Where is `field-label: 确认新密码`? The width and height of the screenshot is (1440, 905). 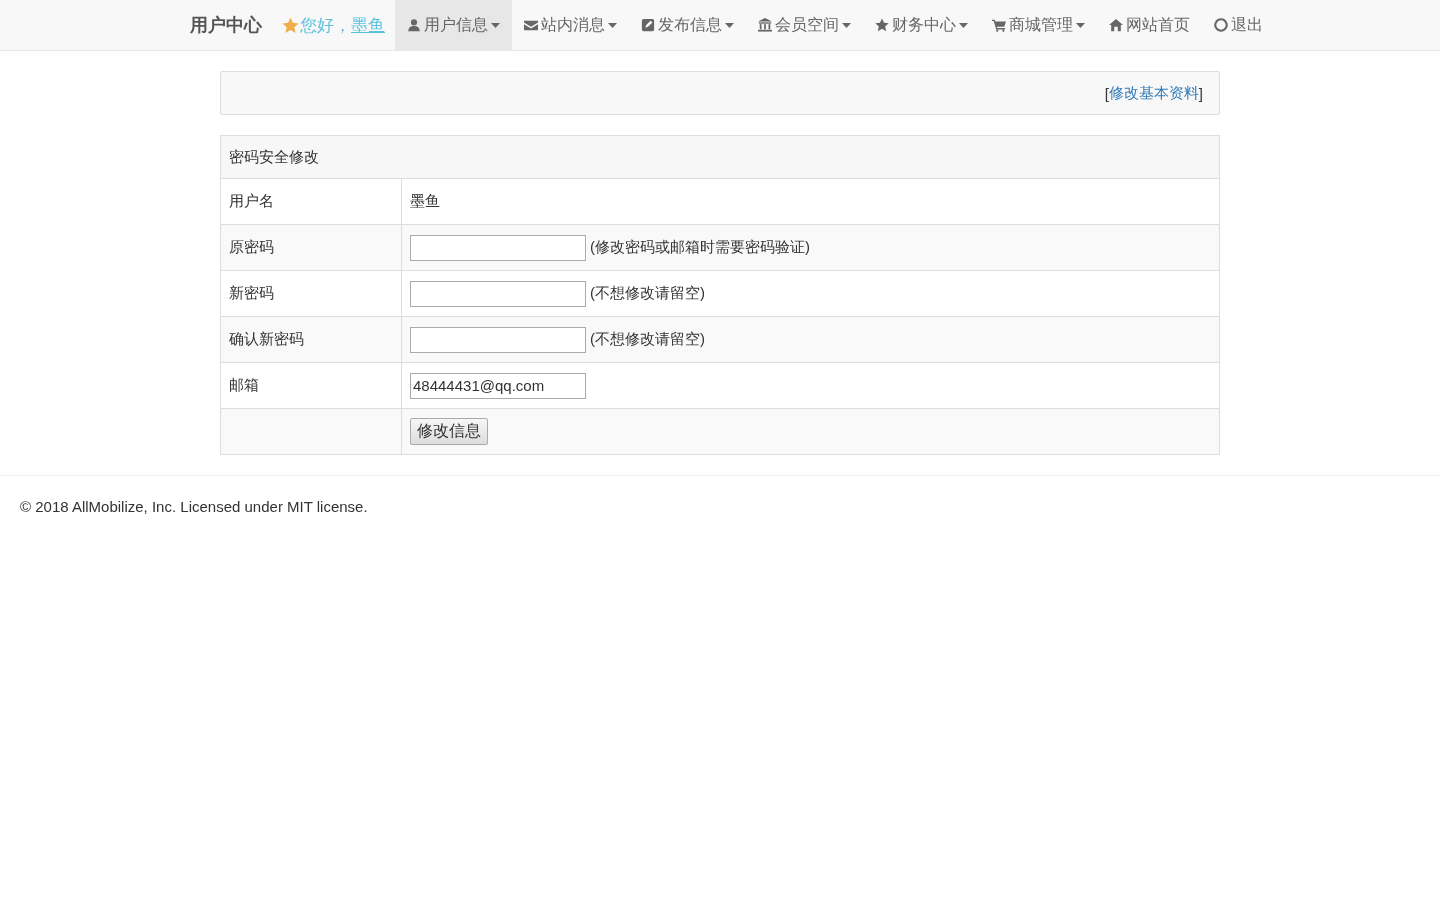
field-label: 确认新密码 is located at coordinates (311, 339).